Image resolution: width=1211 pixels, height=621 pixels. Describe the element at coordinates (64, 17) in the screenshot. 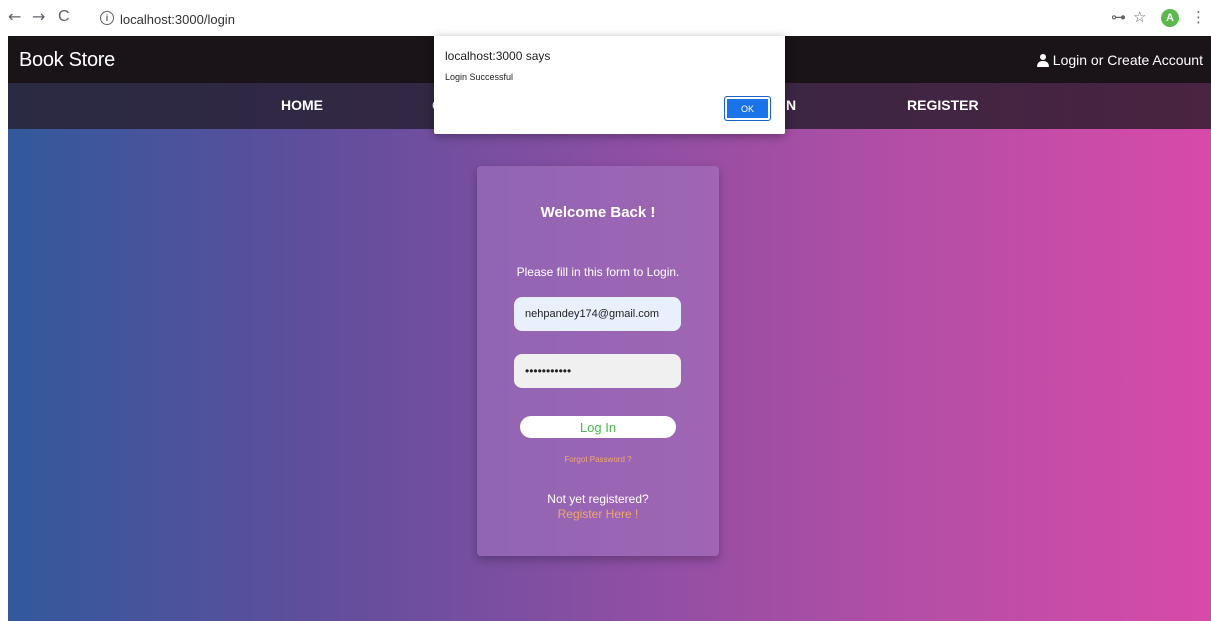

I see `reload-icon: C` at that location.